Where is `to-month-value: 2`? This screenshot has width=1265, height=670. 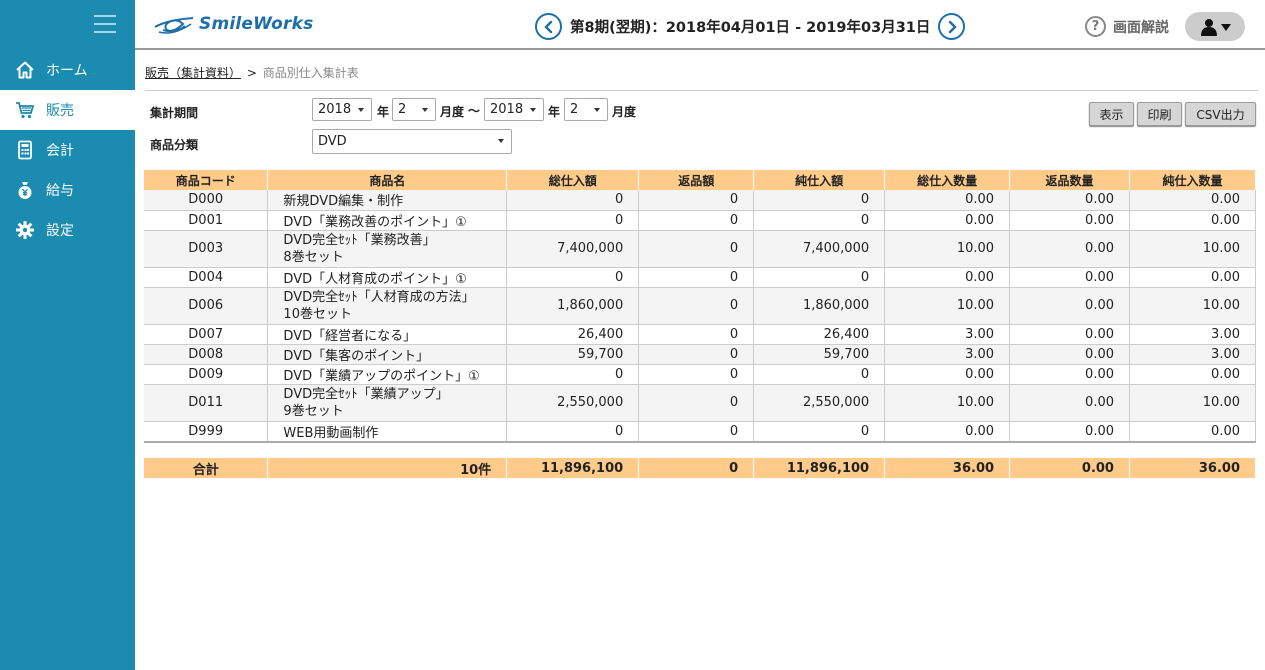 to-month-value: 2 is located at coordinates (574, 109).